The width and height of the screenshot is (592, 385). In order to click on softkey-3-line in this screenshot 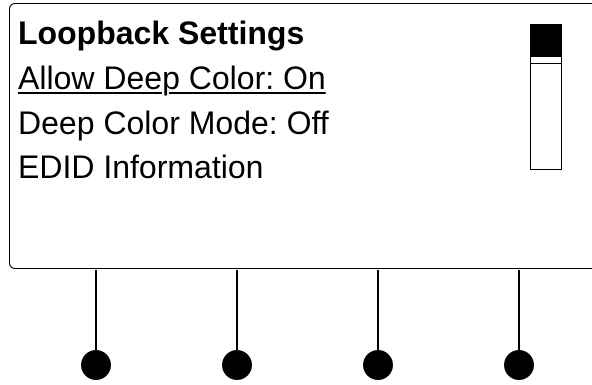, I will do `click(378, 315)`.